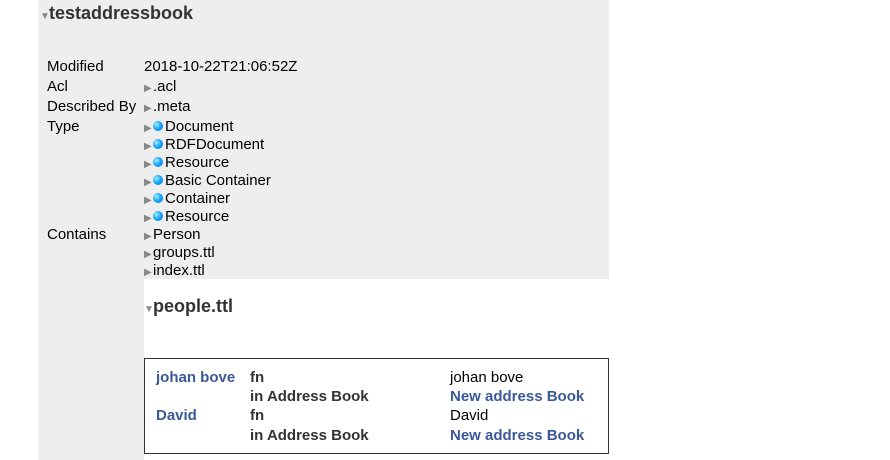 The height and width of the screenshot is (460, 890). Describe the element at coordinates (487, 377) in the screenshot. I see `object-value: johan bove` at that location.